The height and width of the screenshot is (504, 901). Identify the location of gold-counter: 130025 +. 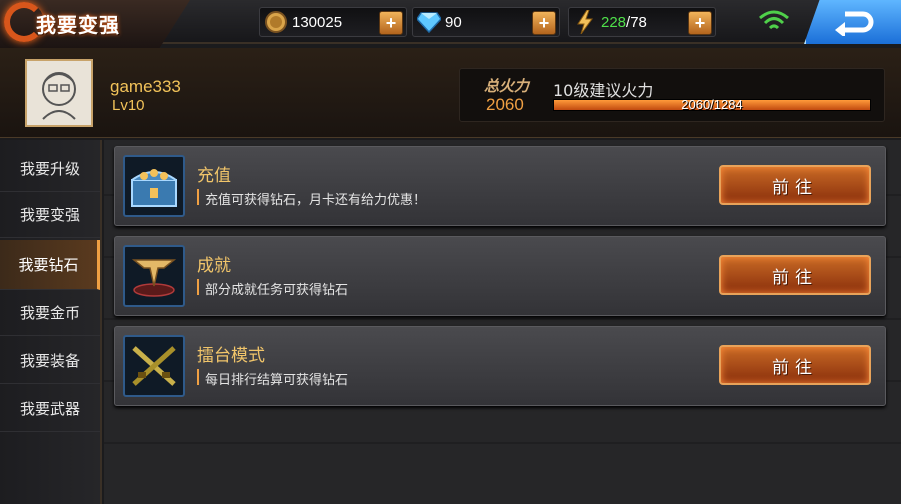
(333, 22).